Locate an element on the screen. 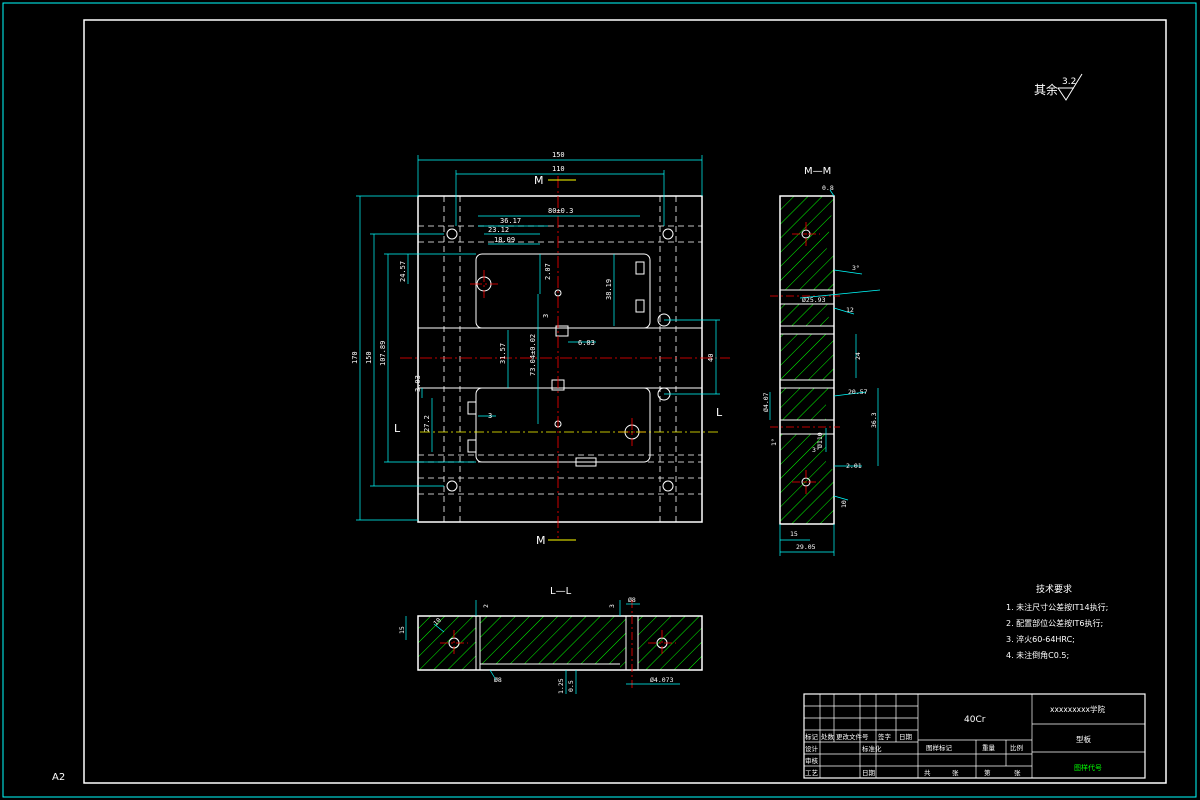  tb-r1-c0: 设计 is located at coordinates (812, 748).